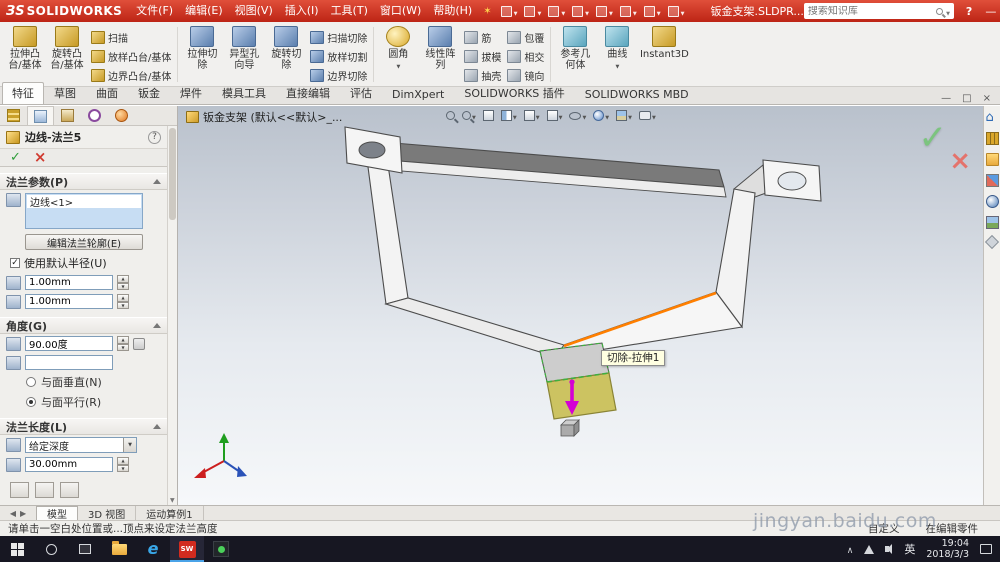 This screenshot has width=1000, height=562. Describe the element at coordinates (31, 382) in the screenshot. I see `radio-icon` at that location.